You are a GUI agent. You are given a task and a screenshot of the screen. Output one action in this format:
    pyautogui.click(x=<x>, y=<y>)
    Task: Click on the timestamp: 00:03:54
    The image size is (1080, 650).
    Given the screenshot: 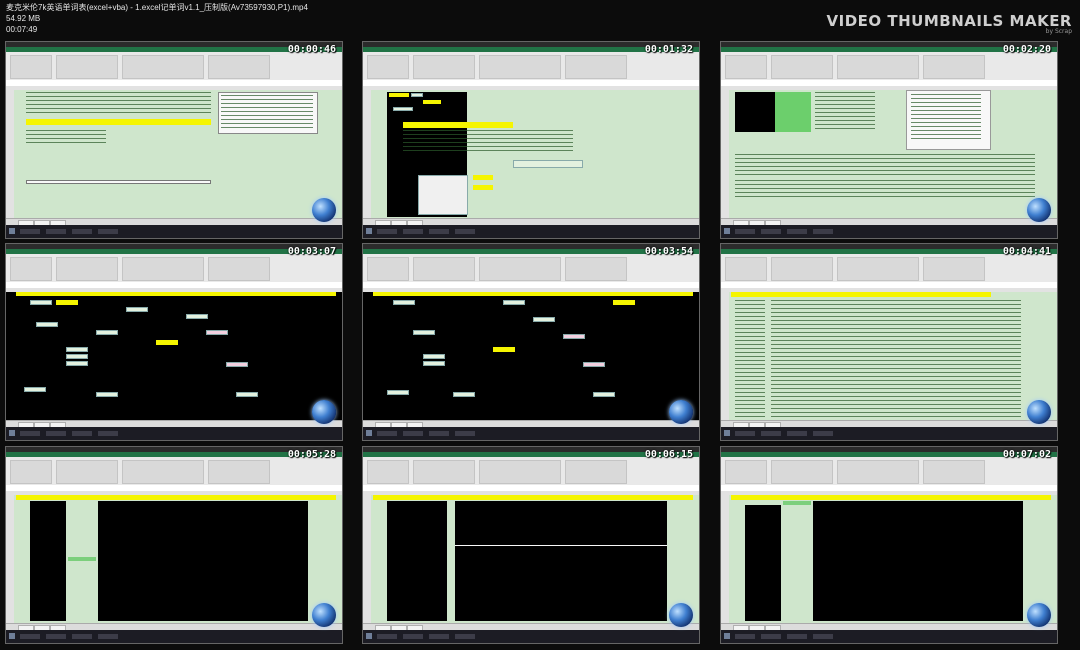 What is the action you would take?
    pyautogui.click(x=668, y=251)
    